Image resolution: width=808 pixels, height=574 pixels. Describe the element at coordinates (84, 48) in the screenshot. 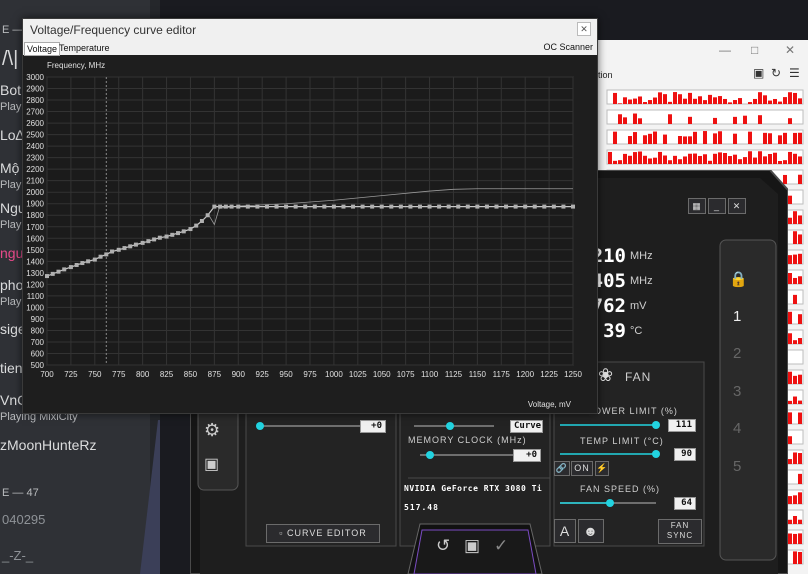

I see `tab-temperature: Temperature` at that location.